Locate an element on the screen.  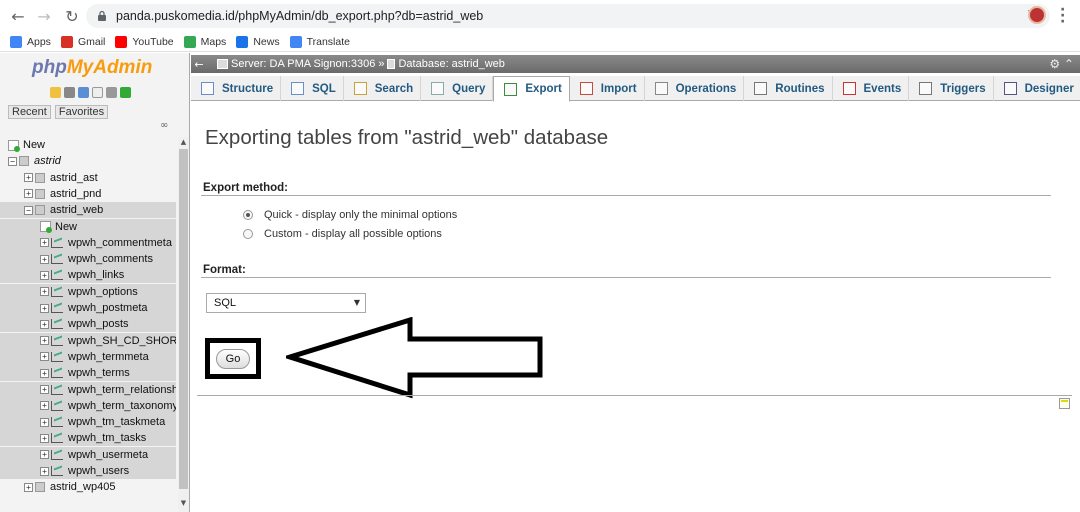
tab-export: Export is located at coordinates (531, 89).